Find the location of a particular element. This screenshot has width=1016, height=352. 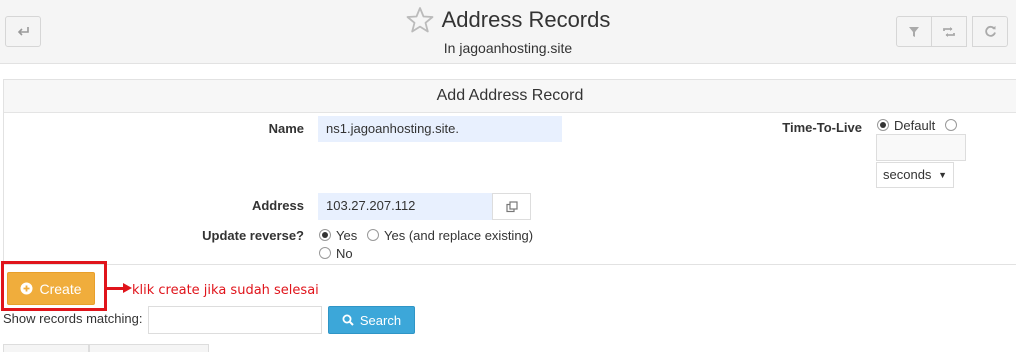

name-input: ns1.jagoanhosting.site. is located at coordinates (440, 129).